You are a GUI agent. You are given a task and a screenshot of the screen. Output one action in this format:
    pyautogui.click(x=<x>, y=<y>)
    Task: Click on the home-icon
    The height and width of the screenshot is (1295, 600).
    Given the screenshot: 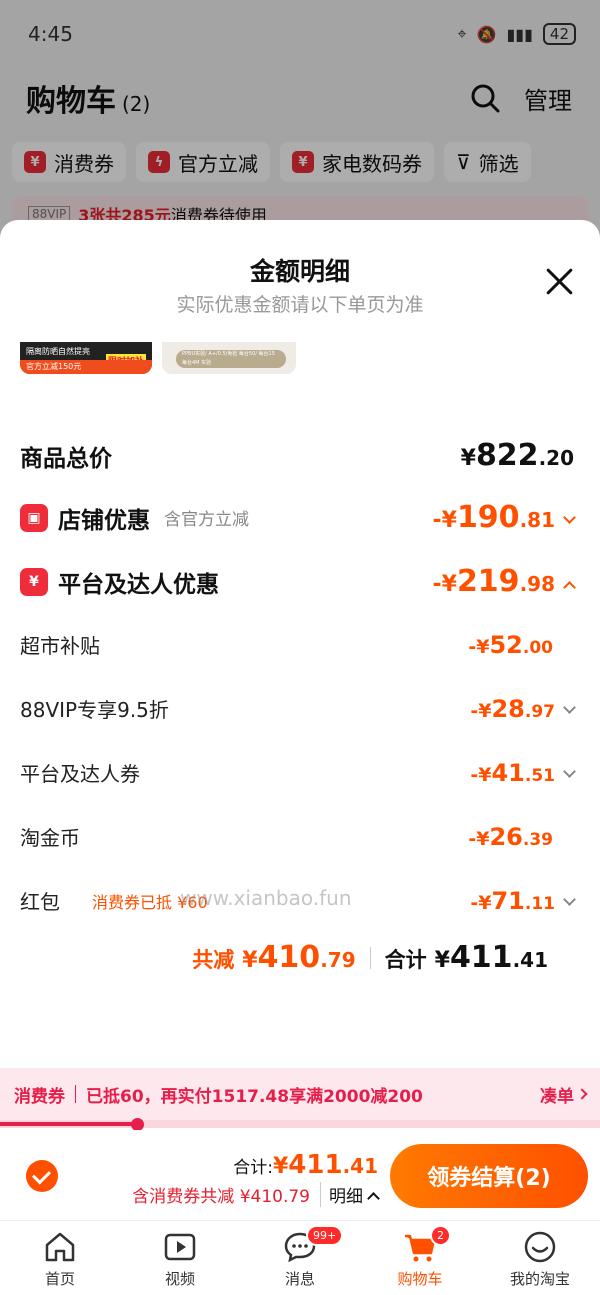 What is the action you would take?
    pyautogui.click(x=60, y=1247)
    